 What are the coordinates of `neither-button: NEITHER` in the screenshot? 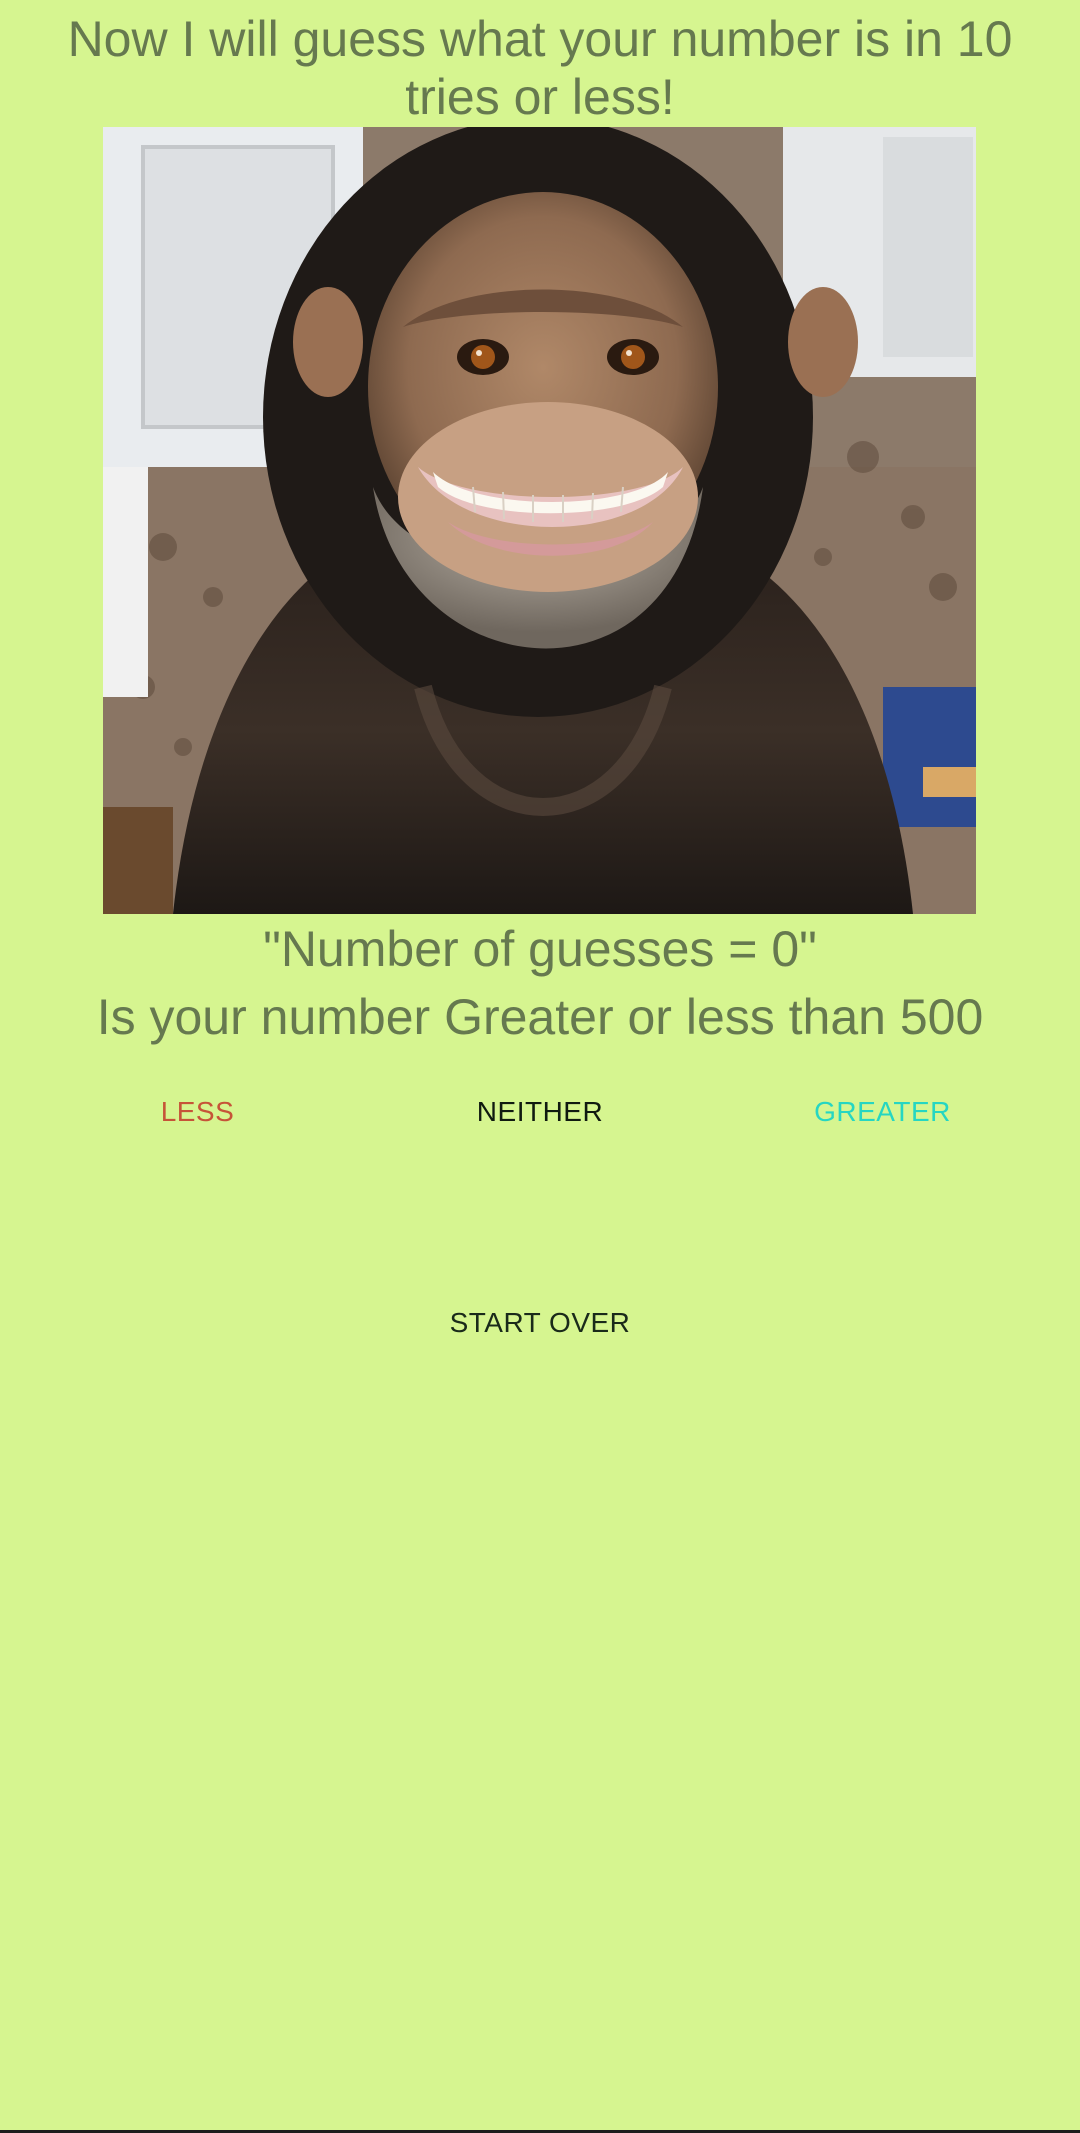 It's located at (540, 1112).